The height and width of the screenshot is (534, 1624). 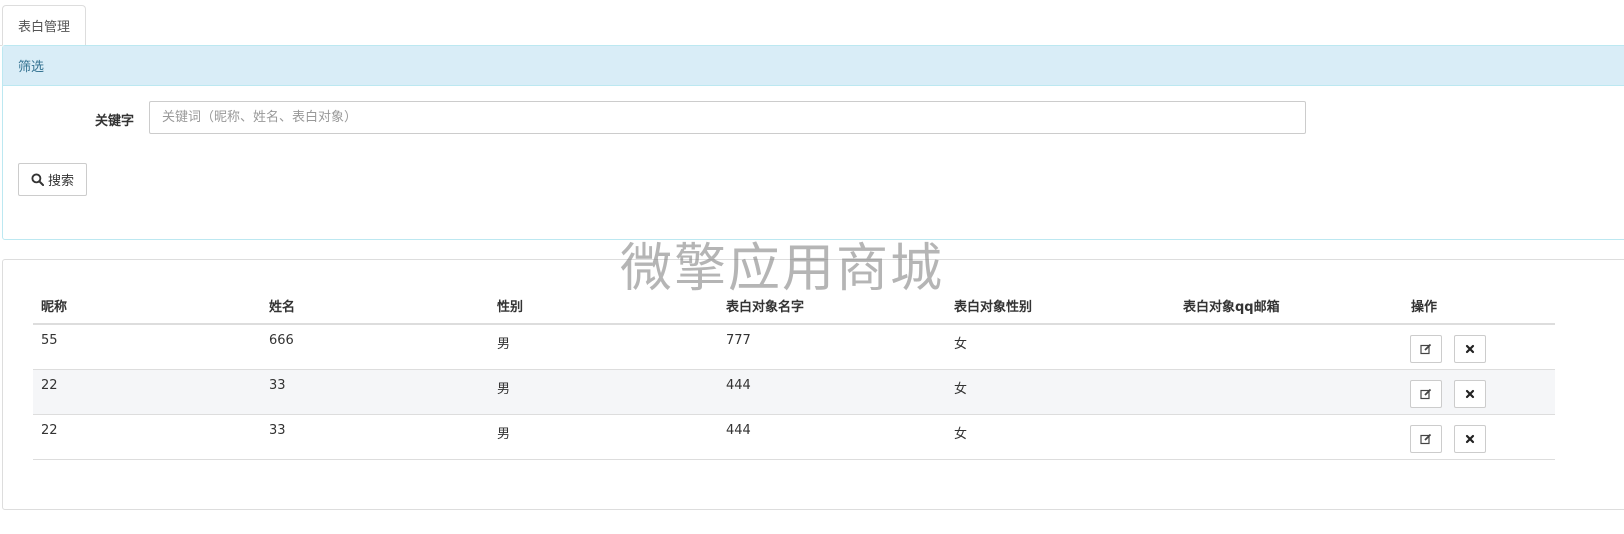 I want to click on tab-confession-management: 表白管理, so click(x=44, y=25).